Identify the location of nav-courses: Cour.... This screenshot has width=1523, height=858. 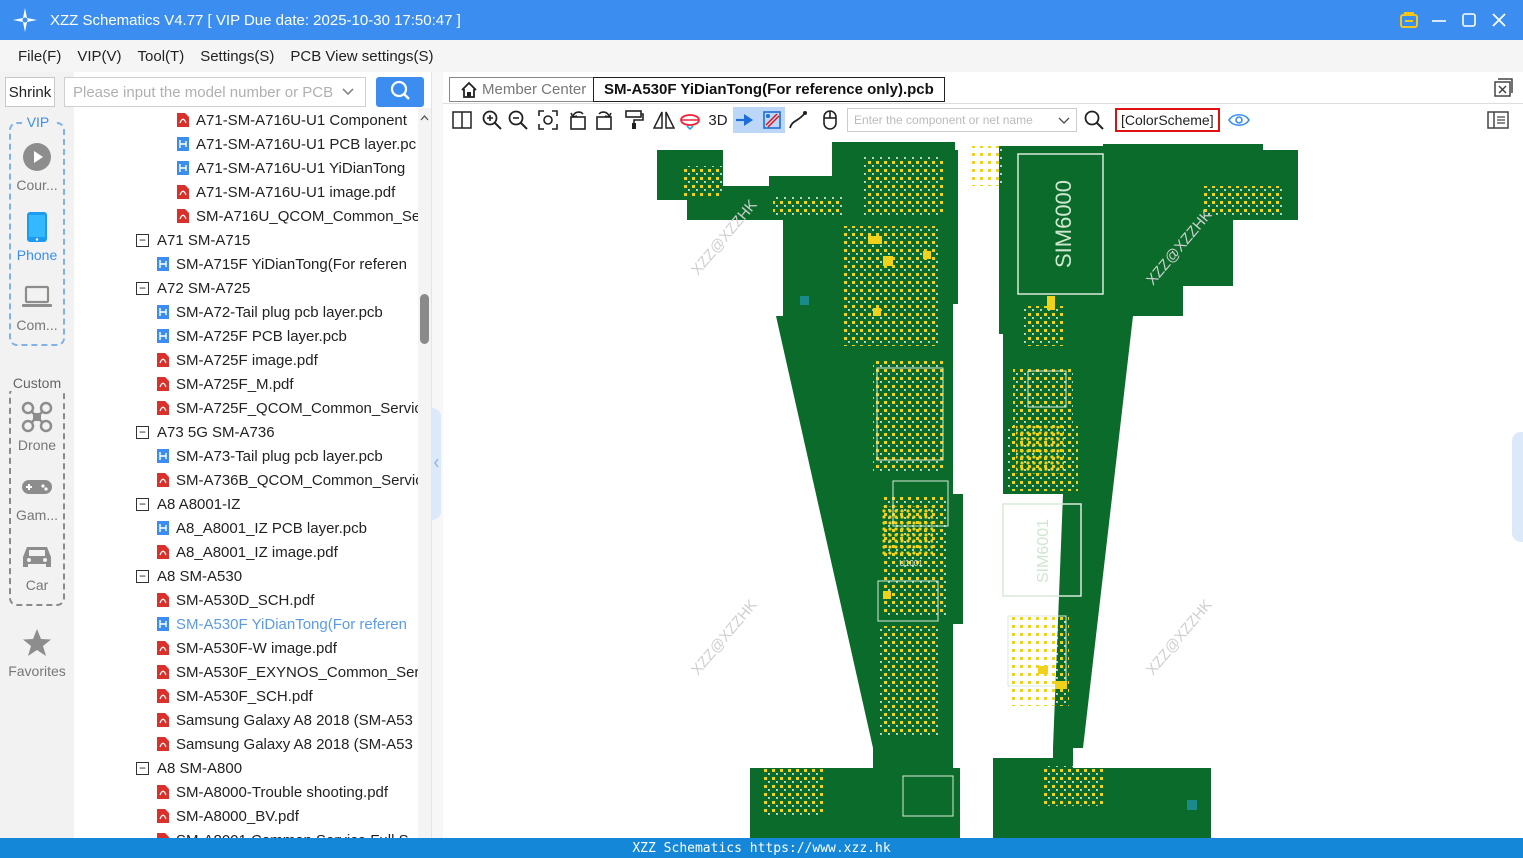
(37, 166).